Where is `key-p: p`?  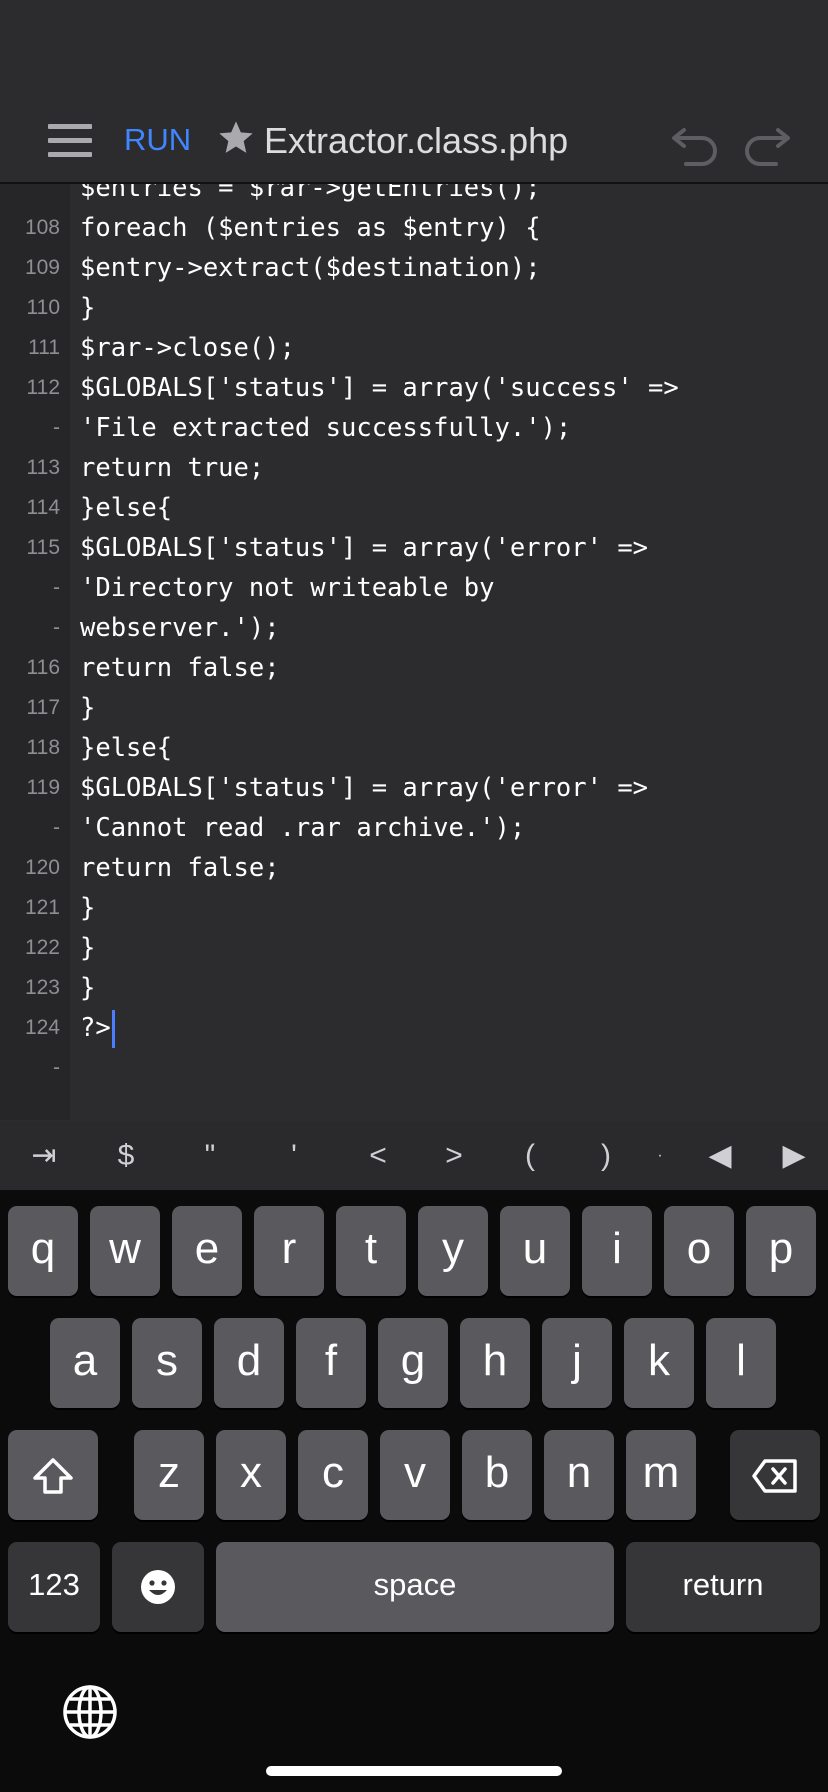
key-p: p is located at coordinates (781, 1251).